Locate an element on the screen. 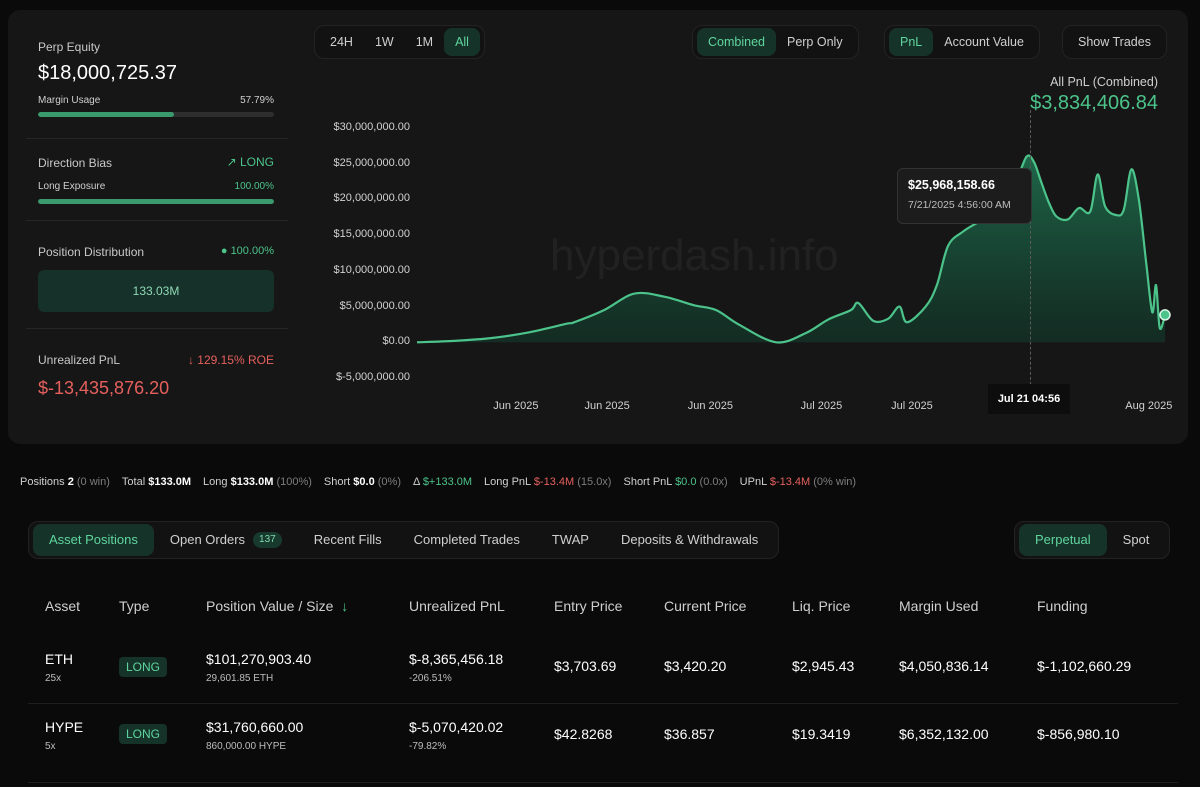  stat-total: Total $133.0M is located at coordinates (156, 482).